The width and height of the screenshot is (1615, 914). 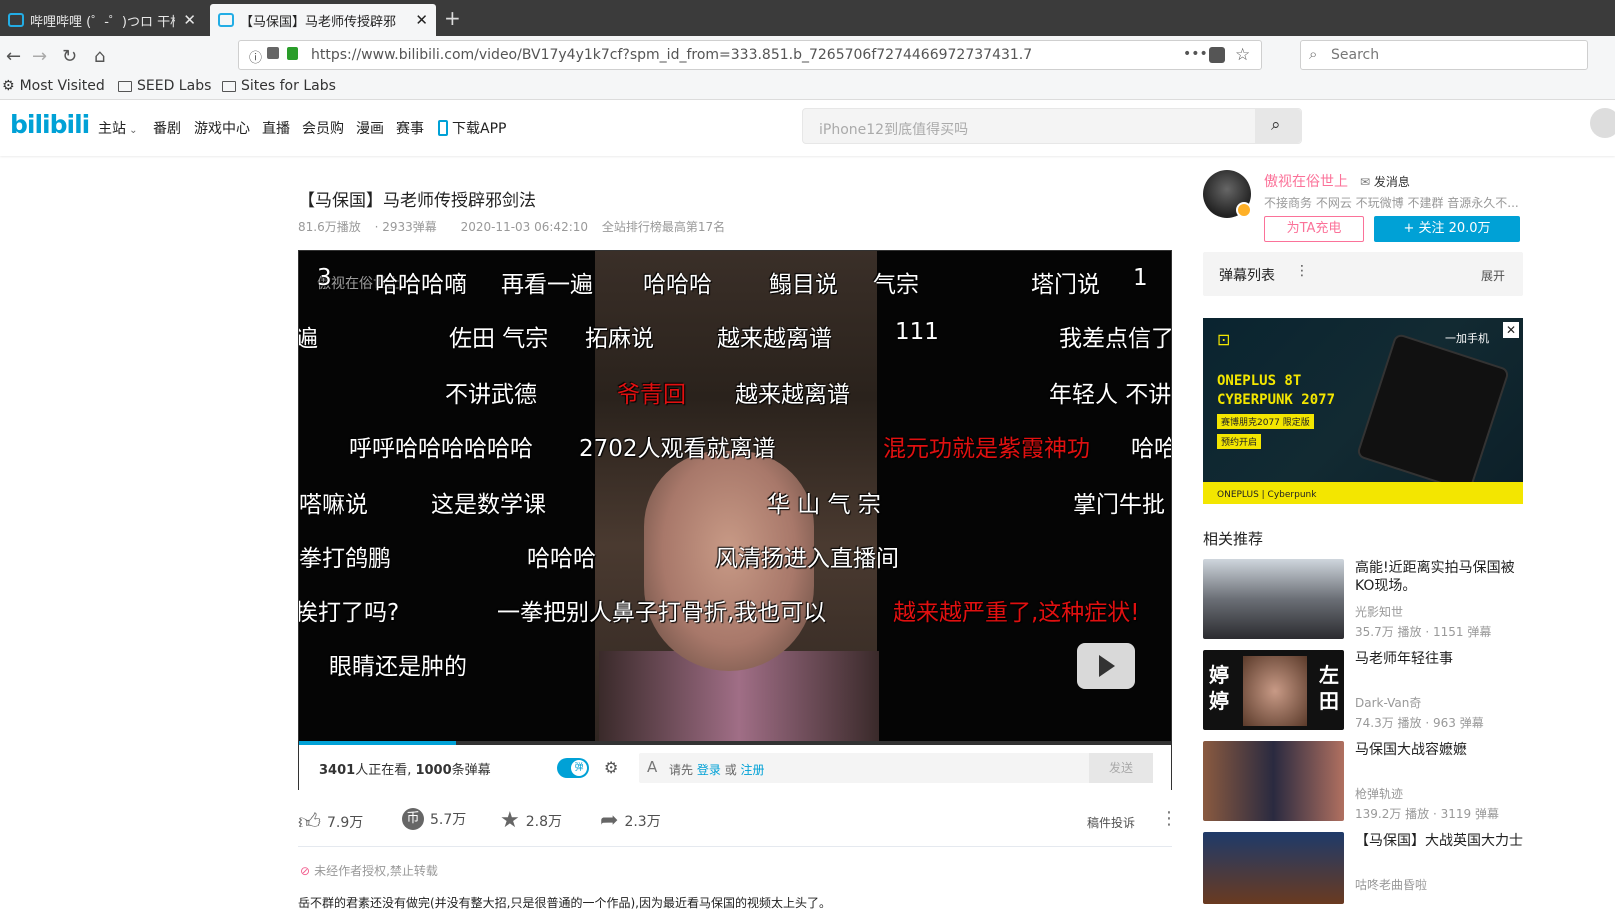 I want to click on danmaku: 嗒嘛说, so click(x=333, y=505).